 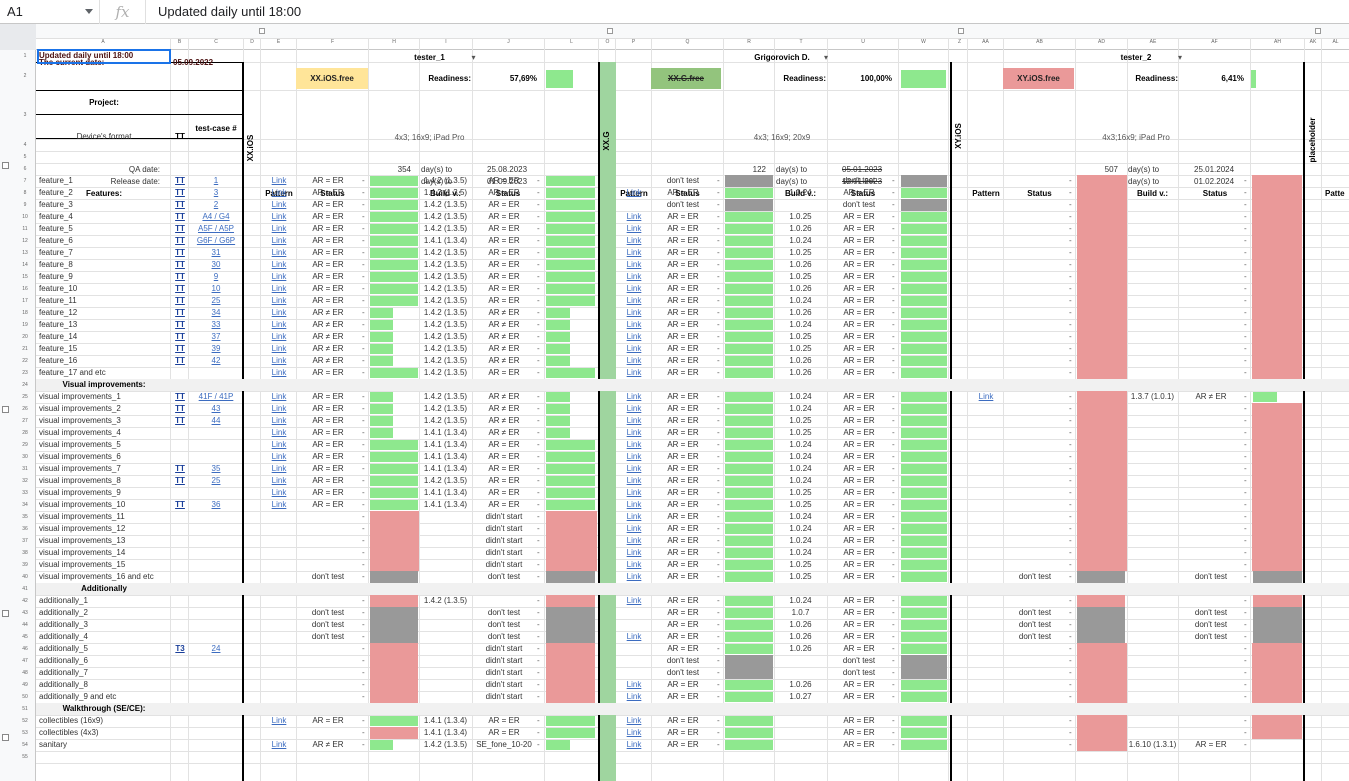 What do you see at coordinates (25, 385) in the screenshot?
I see `row-number: 24` at bounding box center [25, 385].